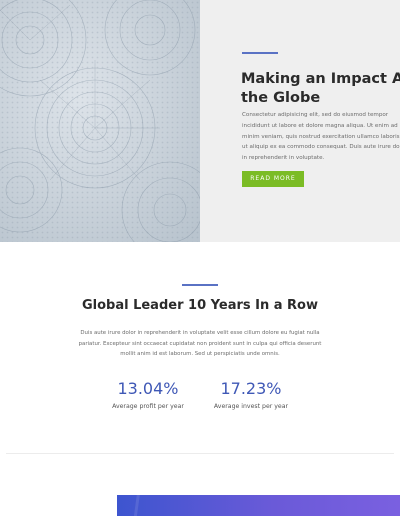  I want to click on stat-label: Average invest per year, so click(251, 406).